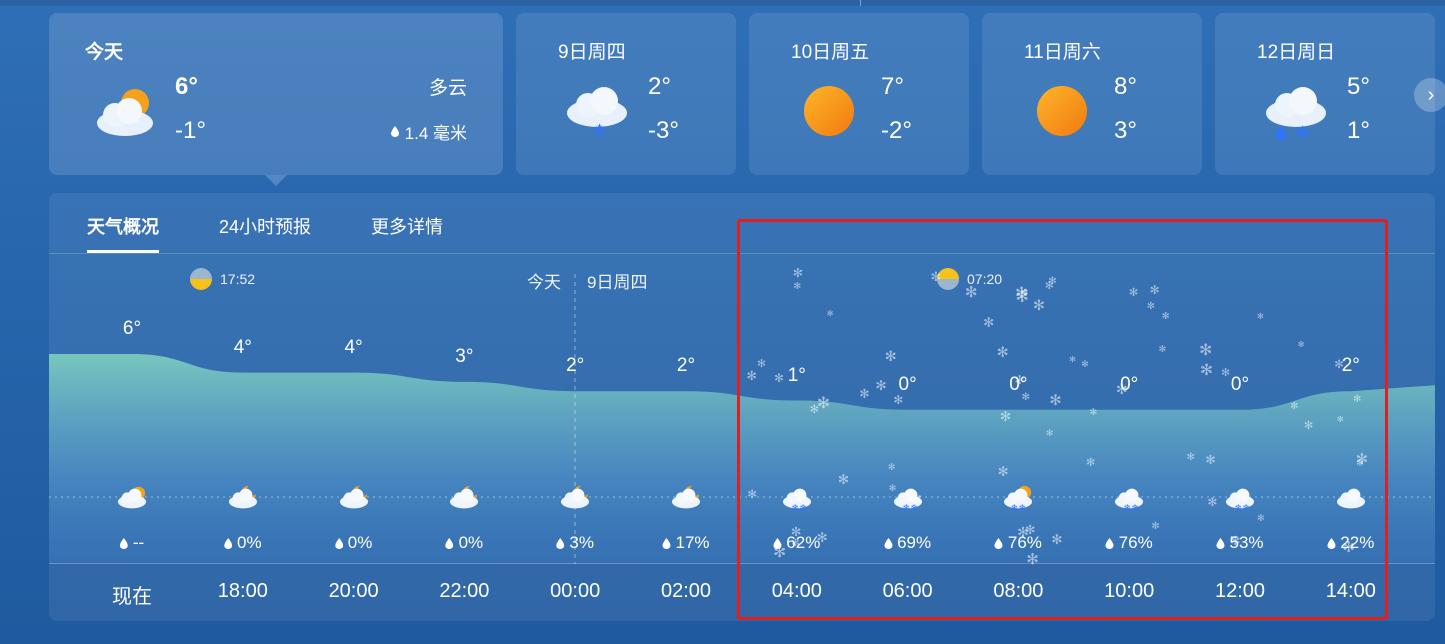  Describe the element at coordinates (265, 226) in the screenshot. I see `tab-24h-forecast: 24小时预报` at that location.